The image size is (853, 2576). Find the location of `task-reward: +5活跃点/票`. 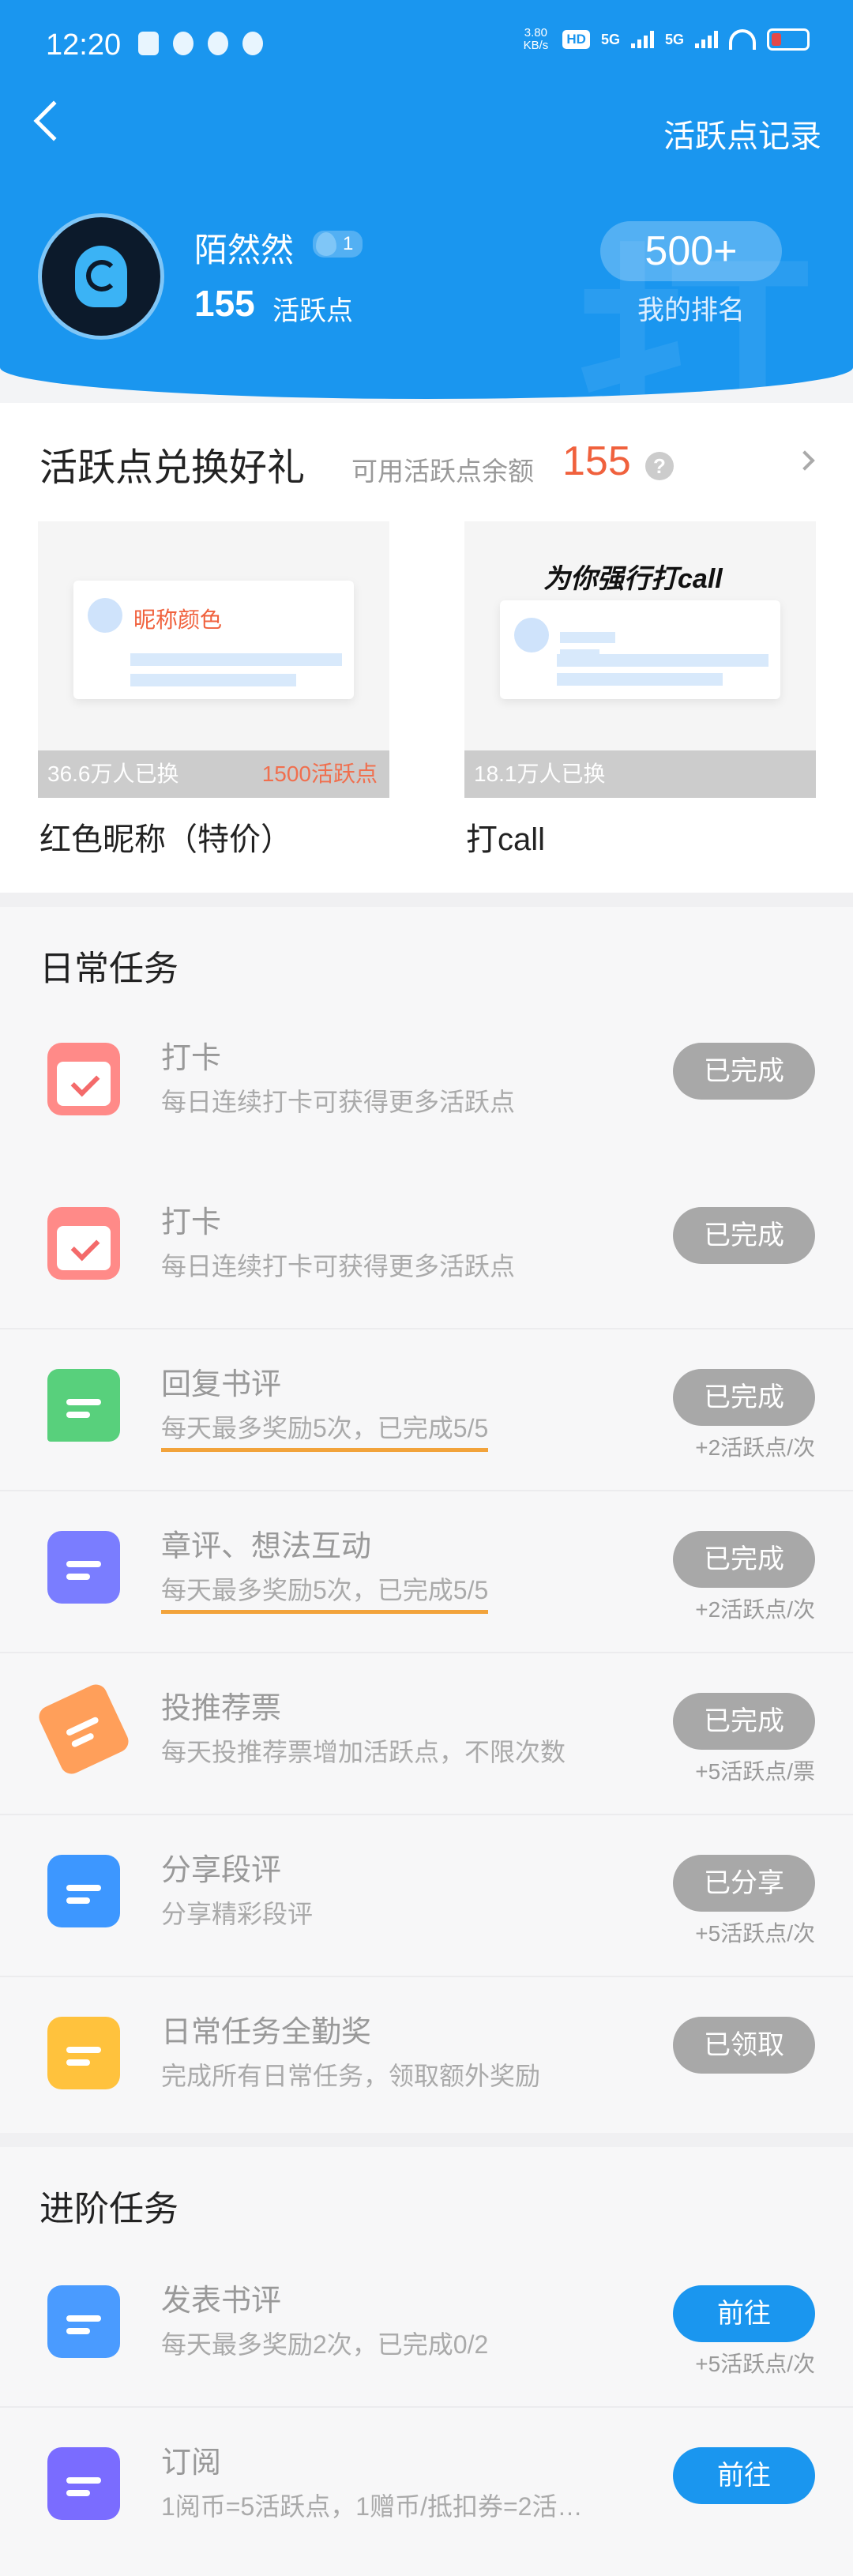

task-reward: +5活跃点/票 is located at coordinates (755, 1771).